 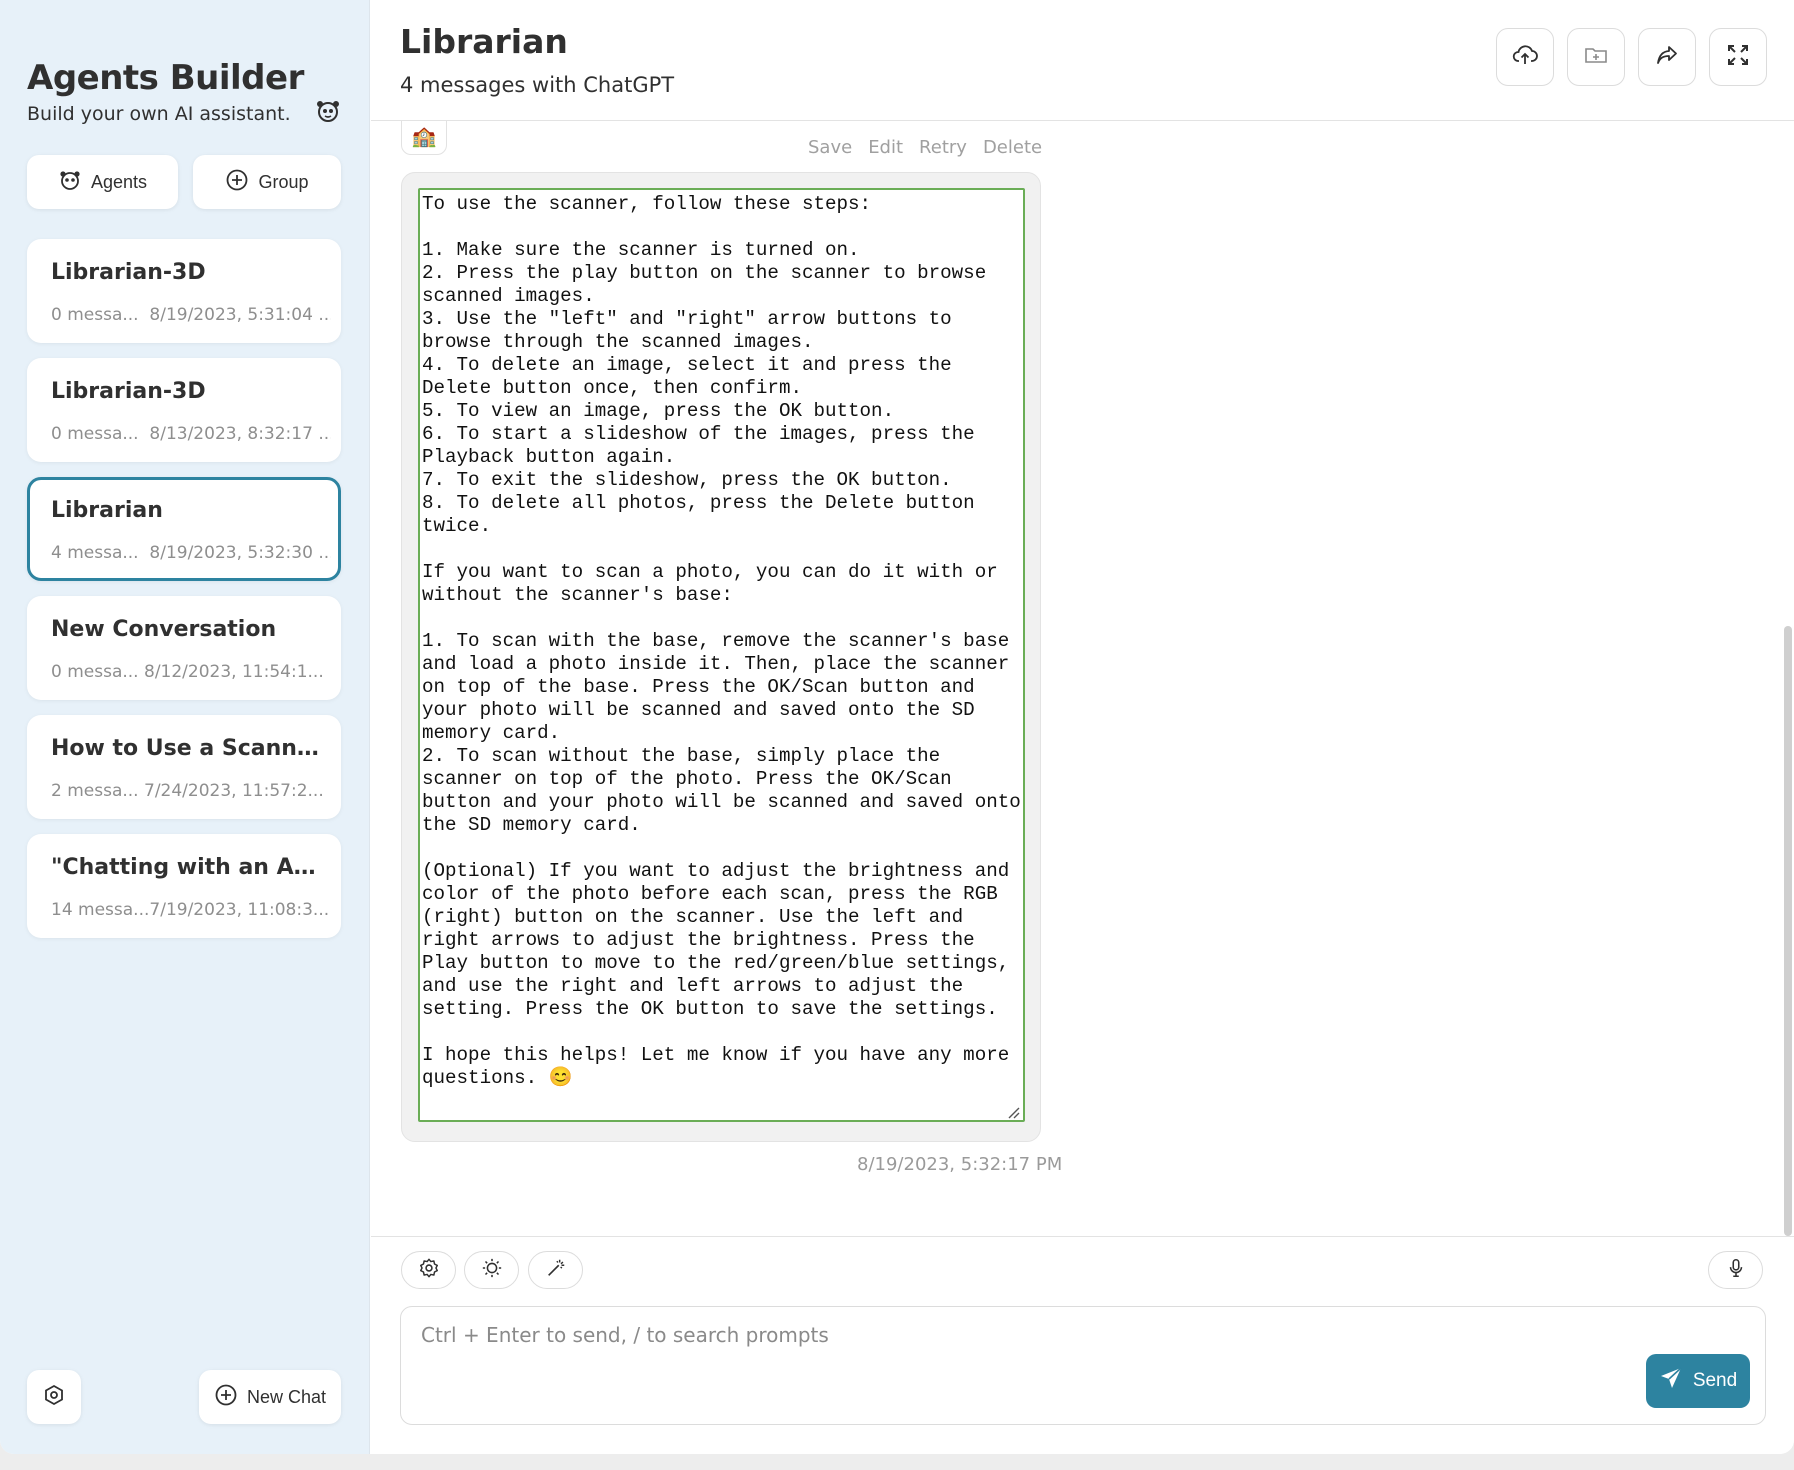 I want to click on new-folder-button, so click(x=1596, y=57).